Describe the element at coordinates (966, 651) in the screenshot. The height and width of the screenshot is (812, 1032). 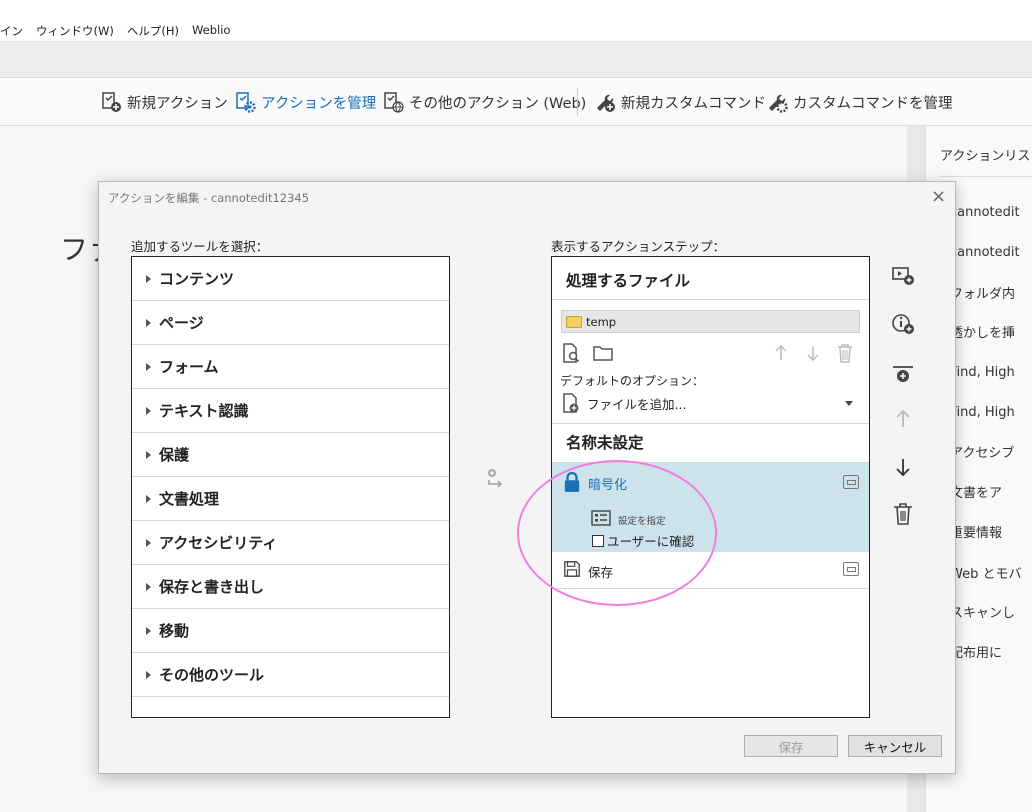
I see `action-list-item: 配布用に` at that location.